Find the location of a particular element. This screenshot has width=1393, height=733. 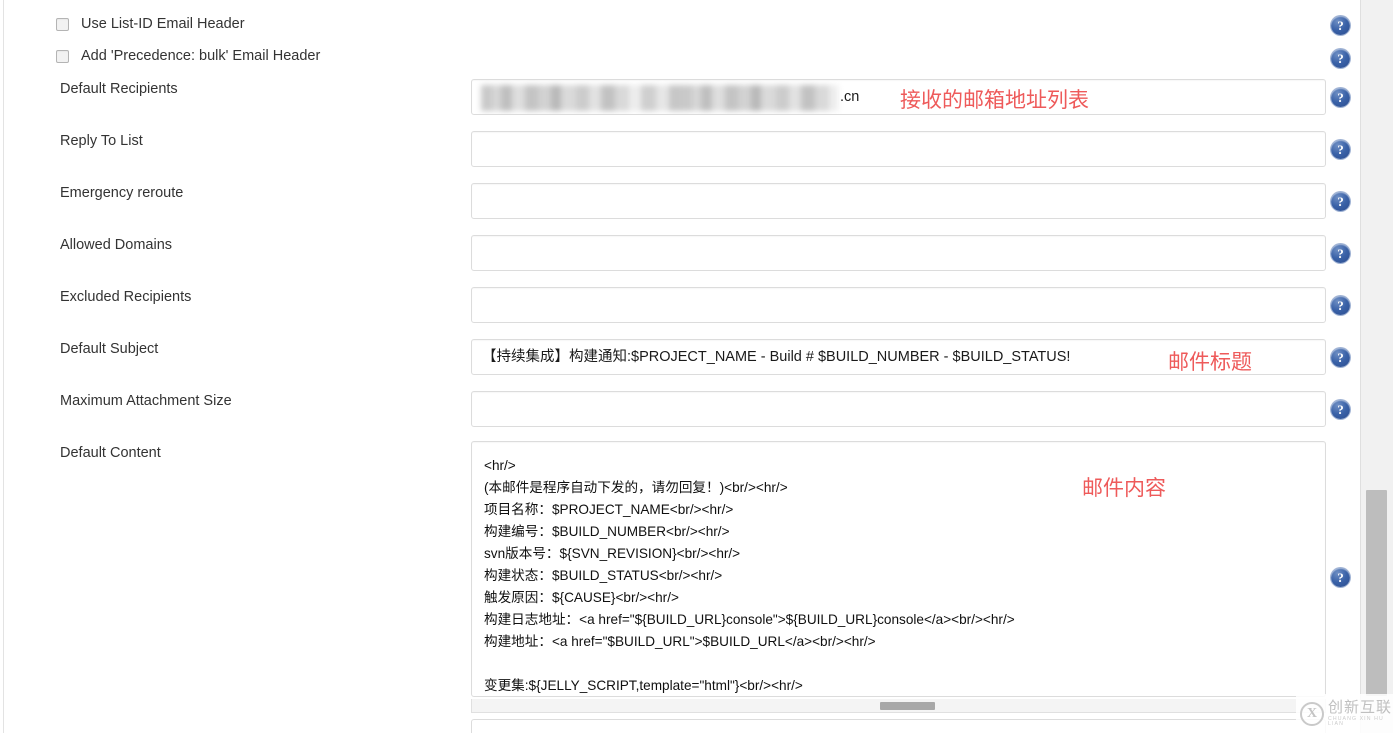

help-icon-default-recipients: ? is located at coordinates (1340, 97).